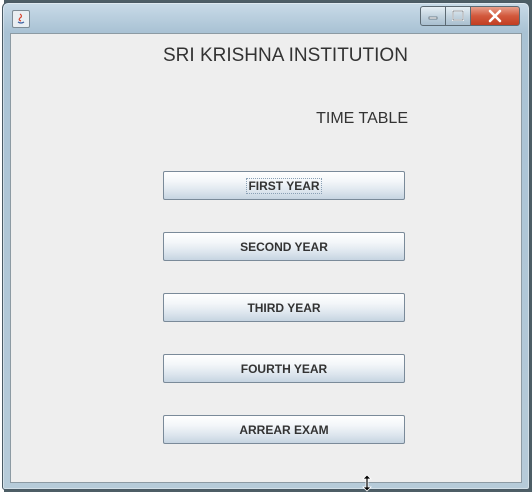  Describe the element at coordinates (266, 18) in the screenshot. I see `title-bar` at that location.